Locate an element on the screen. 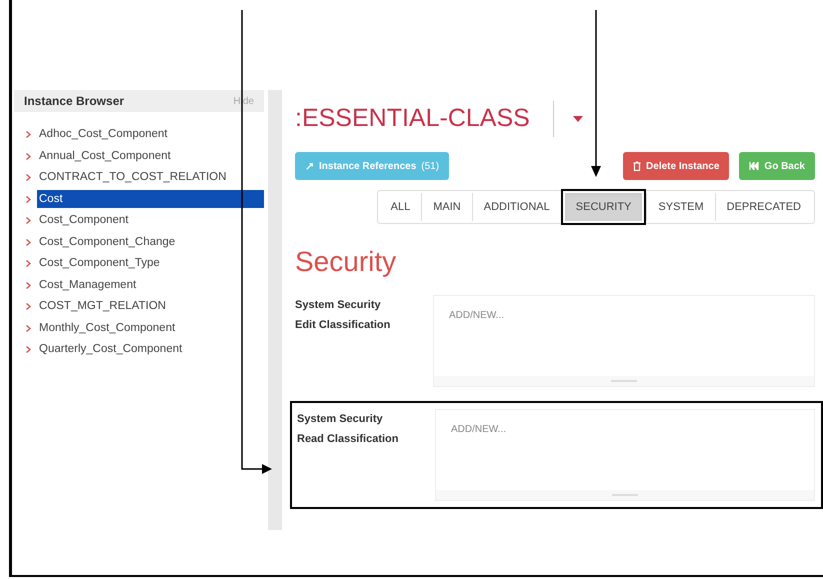 This screenshot has height=579, width=823. sidebar-item: Cost_Component_Change is located at coordinates (150, 242).